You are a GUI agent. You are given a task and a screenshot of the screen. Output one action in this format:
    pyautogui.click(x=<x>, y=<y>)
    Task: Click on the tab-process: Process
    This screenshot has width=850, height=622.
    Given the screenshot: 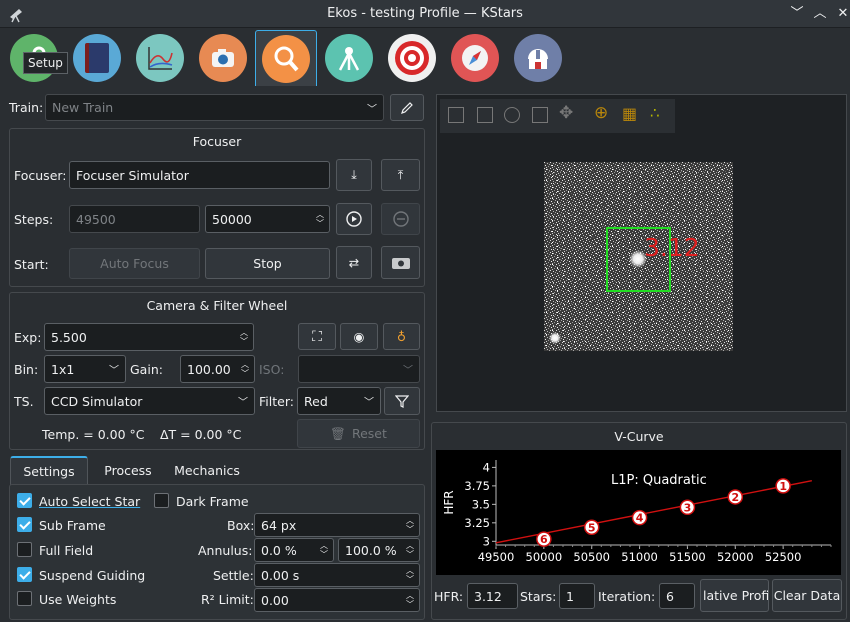 What is the action you would take?
    pyautogui.click(x=128, y=470)
    